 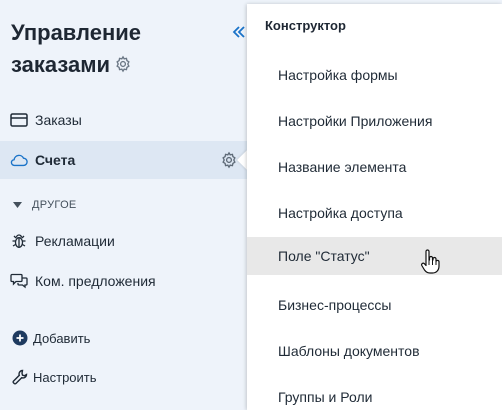 I want to click on menu-header: Конструктор, so click(x=305, y=25).